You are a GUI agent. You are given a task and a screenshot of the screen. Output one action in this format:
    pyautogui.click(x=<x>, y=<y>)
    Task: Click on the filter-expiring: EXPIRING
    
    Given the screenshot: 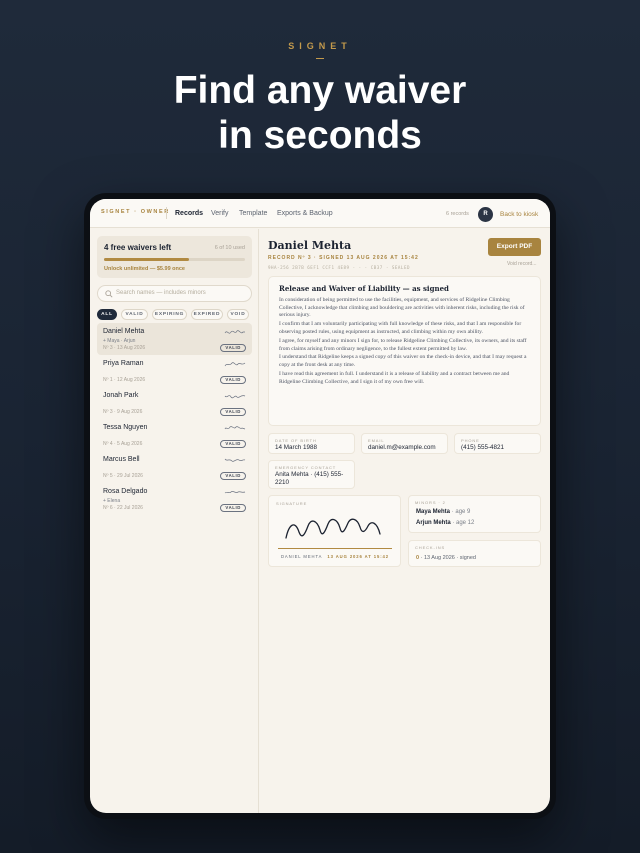 What is the action you would take?
    pyautogui.click(x=169, y=314)
    